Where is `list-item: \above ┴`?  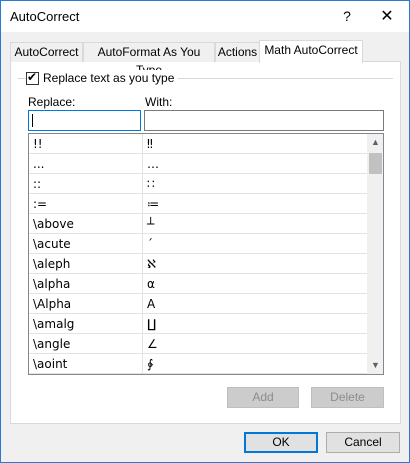 list-item: \above ┴ is located at coordinates (198, 224).